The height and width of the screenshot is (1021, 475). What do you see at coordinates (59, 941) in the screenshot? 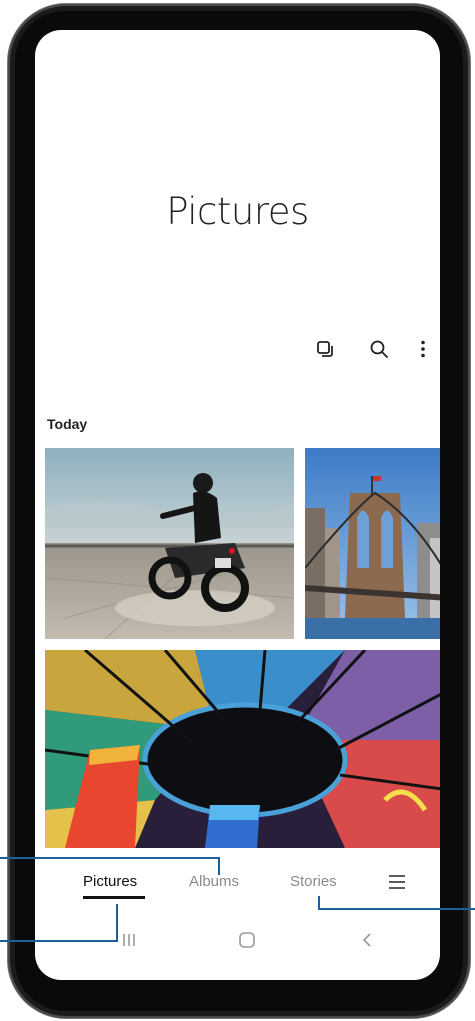
I see `callout-line-pictures` at bounding box center [59, 941].